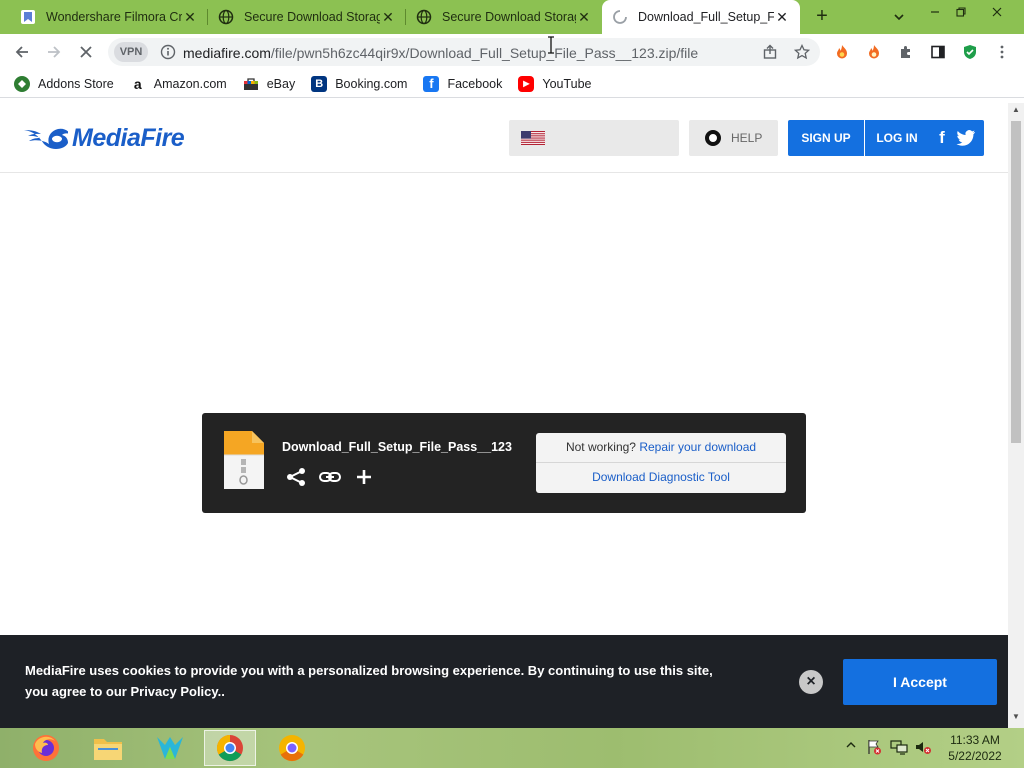 This screenshot has height=768, width=1024. I want to click on log-in-button: LOG IN, so click(897, 138).